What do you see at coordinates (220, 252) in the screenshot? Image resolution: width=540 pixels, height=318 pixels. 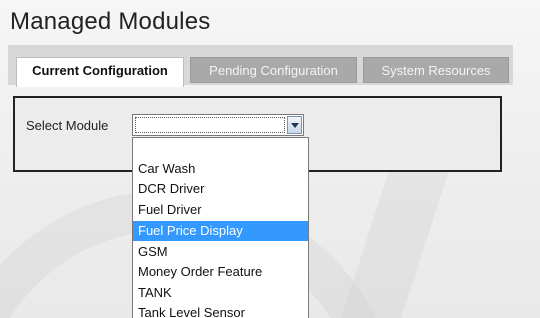 I see `dropdown-option-gsm: GSM` at bounding box center [220, 252].